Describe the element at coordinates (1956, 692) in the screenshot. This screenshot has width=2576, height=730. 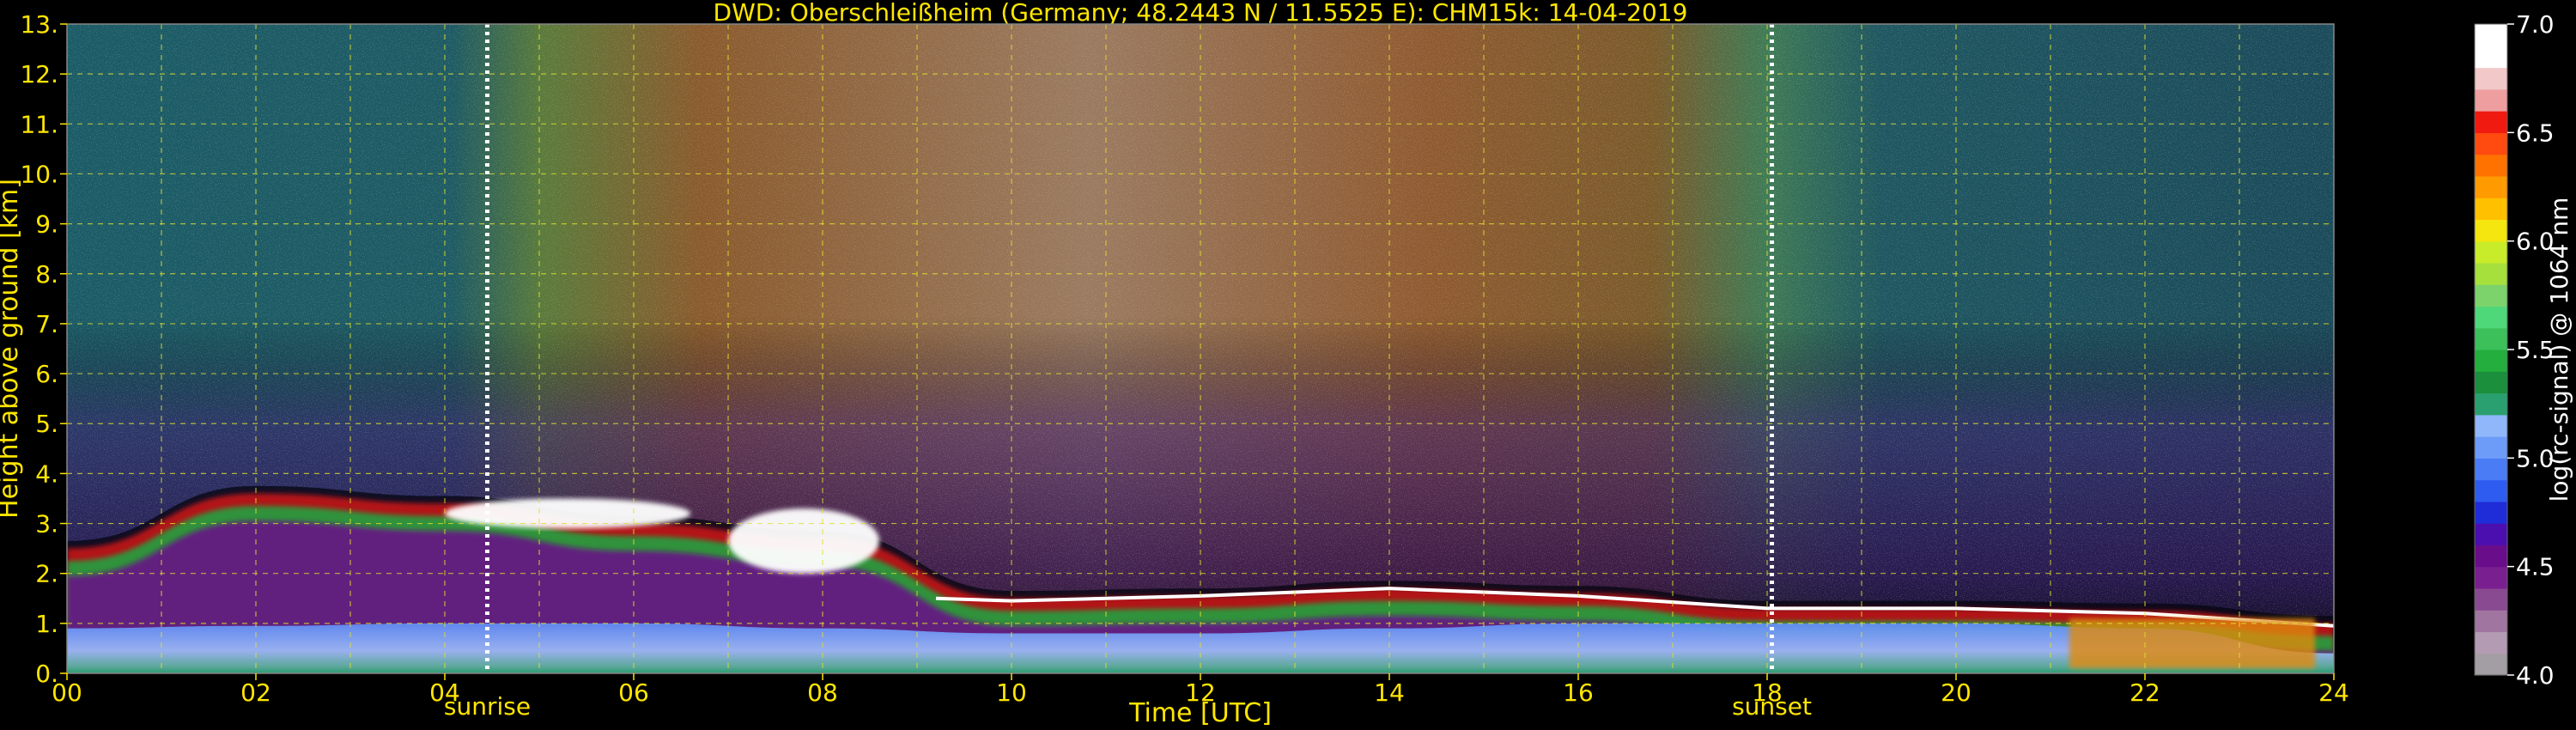
I see `x-tick-label: 20` at that location.